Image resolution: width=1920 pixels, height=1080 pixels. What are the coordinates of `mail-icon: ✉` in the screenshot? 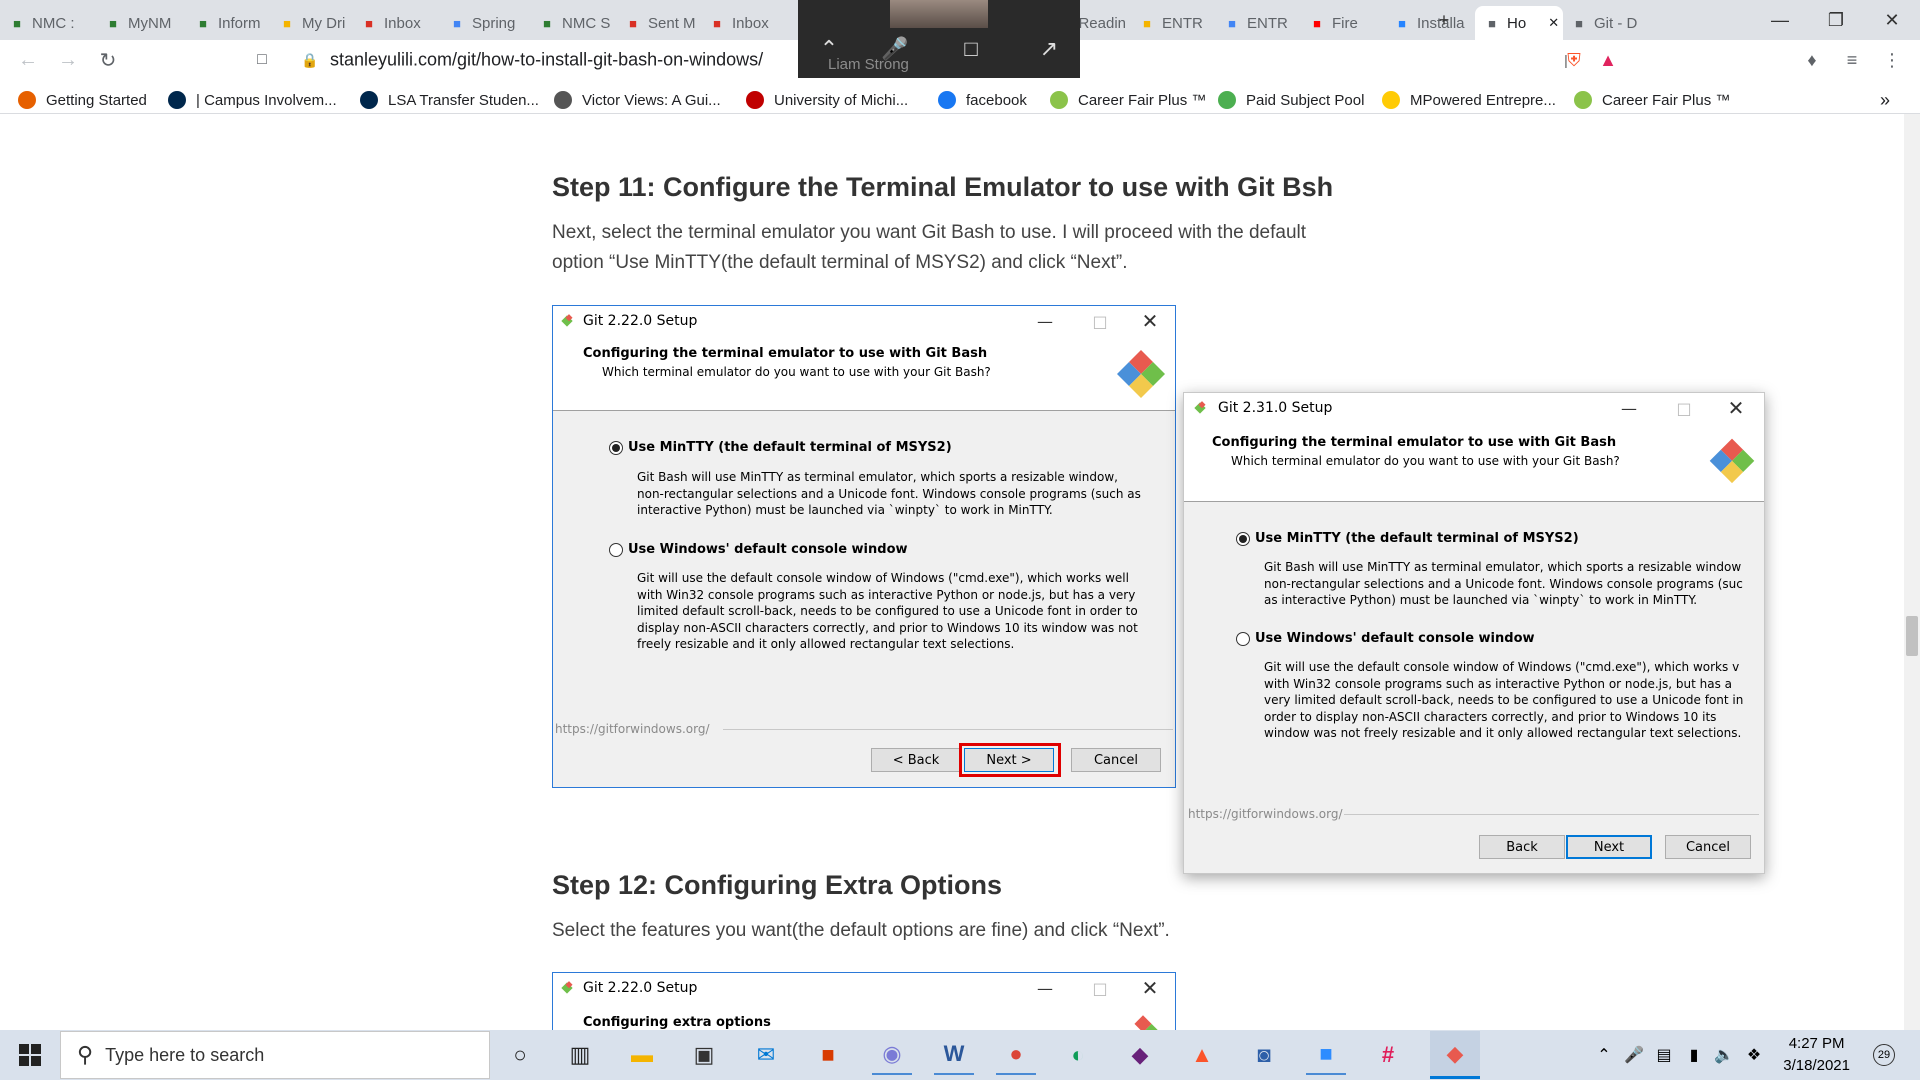 It's located at (766, 1055).